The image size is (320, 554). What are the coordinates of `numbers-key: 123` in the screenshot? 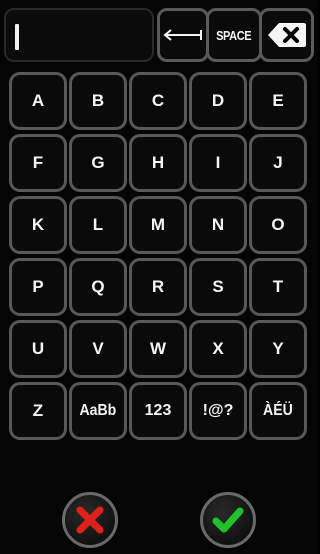 It's located at (158, 411).